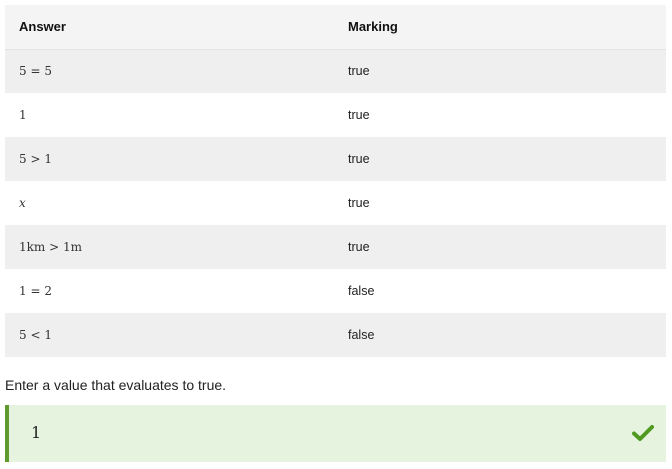  I want to click on table-row: 1km > 1m true, so click(335, 247).